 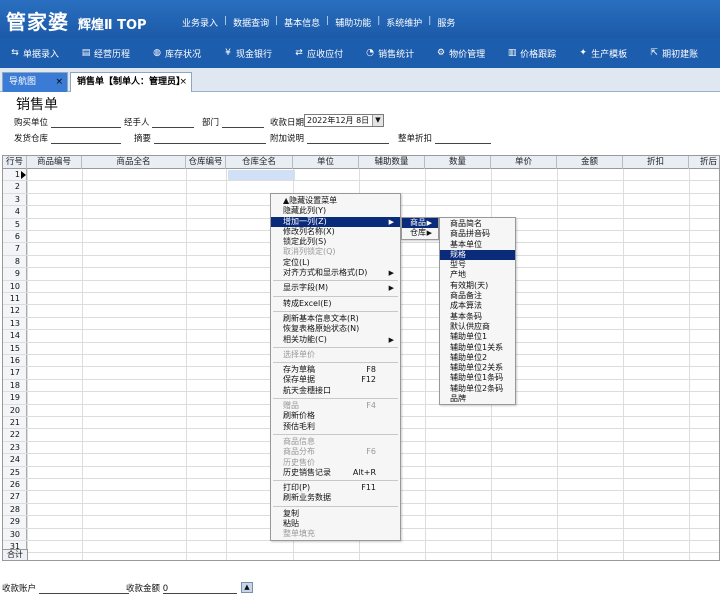 What do you see at coordinates (353, 22) in the screenshot?
I see `top-menu-item: 辅助功能` at bounding box center [353, 22].